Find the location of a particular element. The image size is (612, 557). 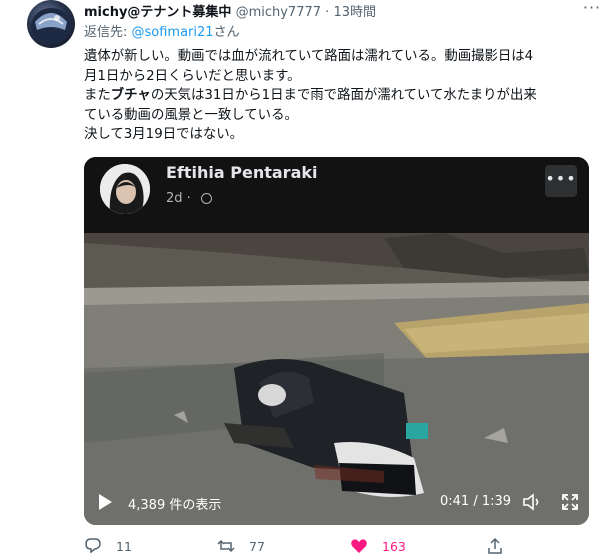

tweet-text-bold: ブチャ is located at coordinates (130, 95).